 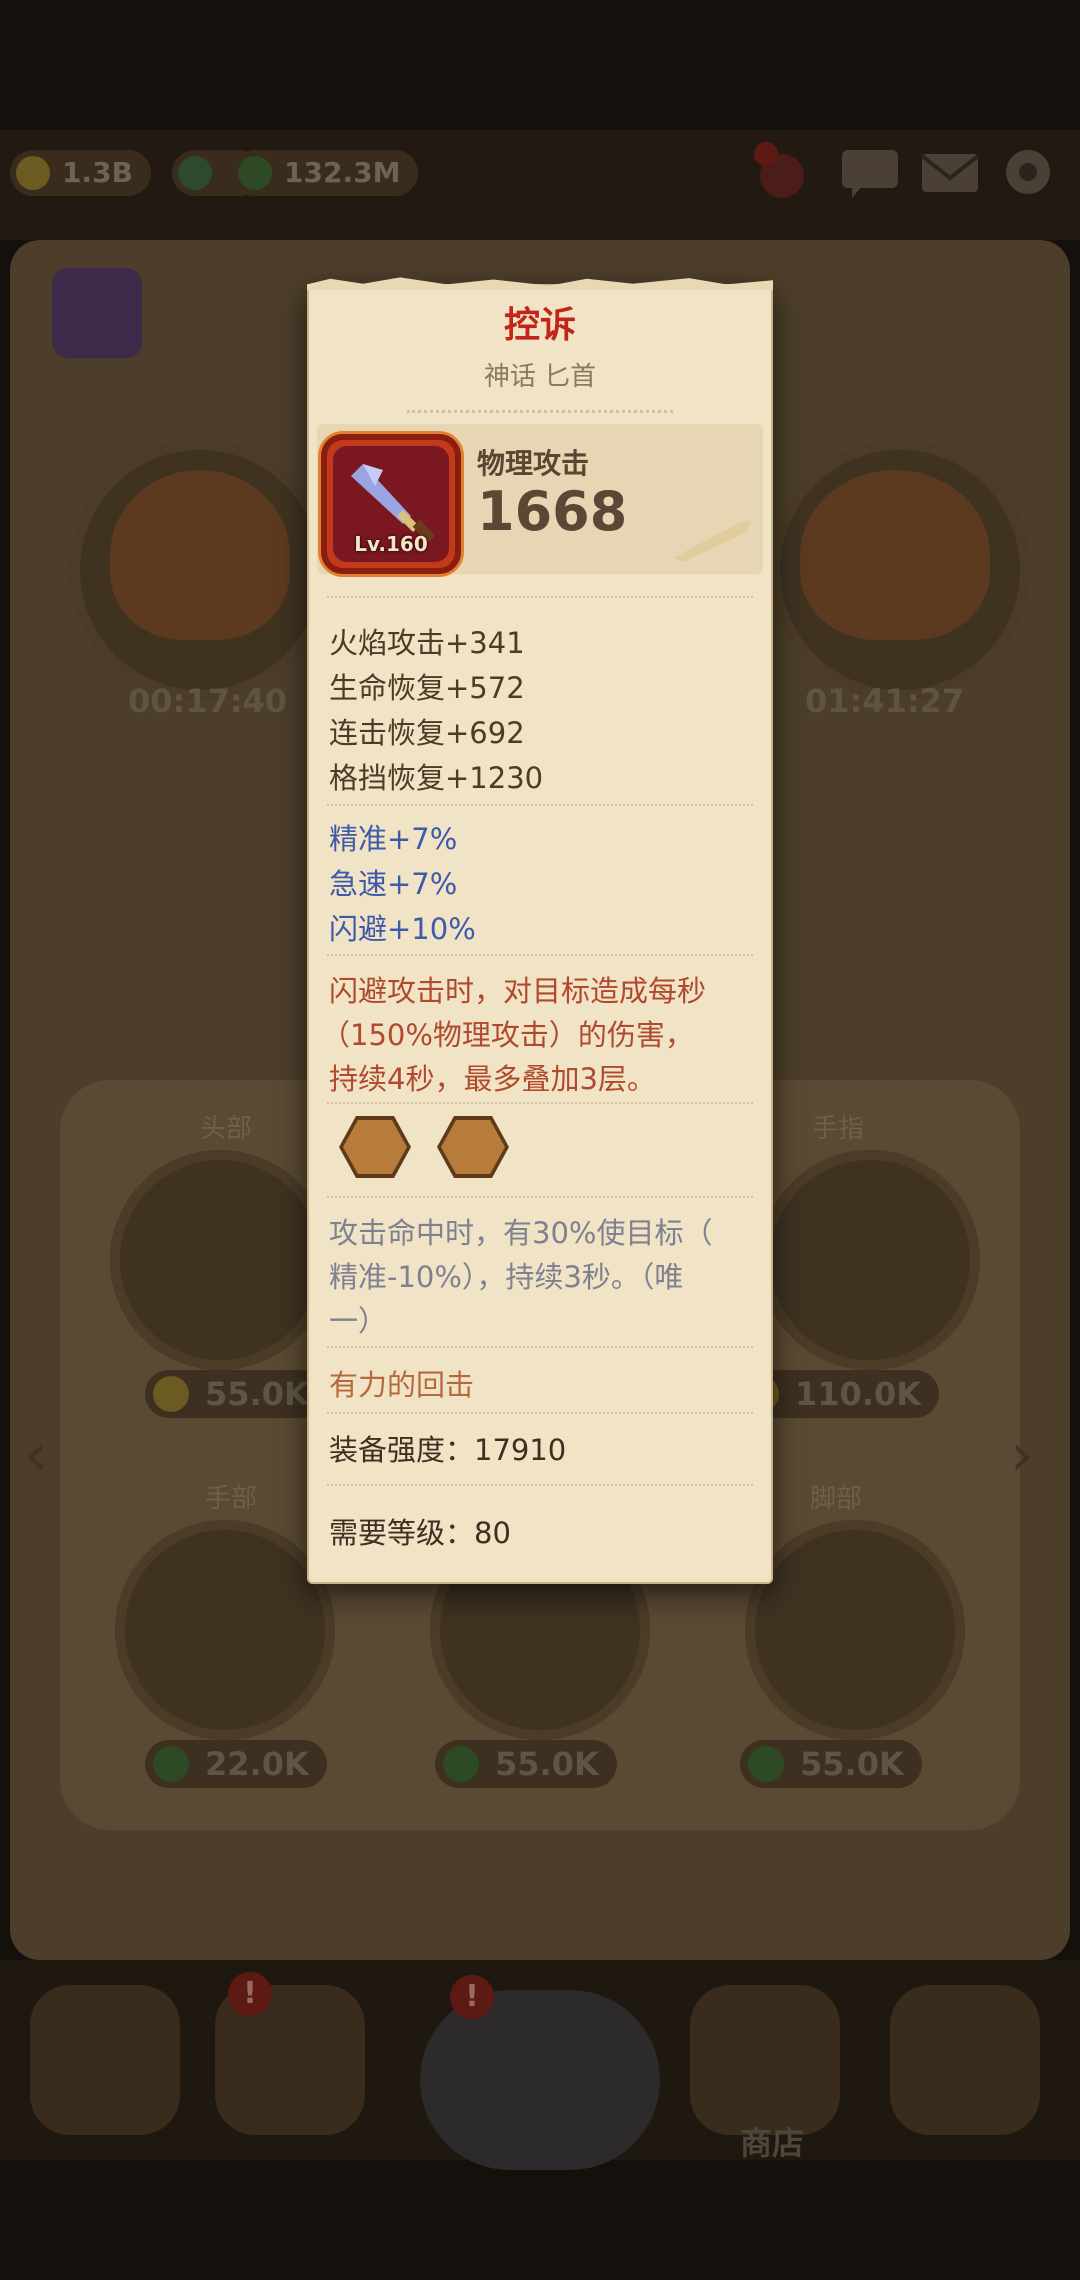 I want to click on slot-label-hand: 手部, so click(x=231, y=1499).